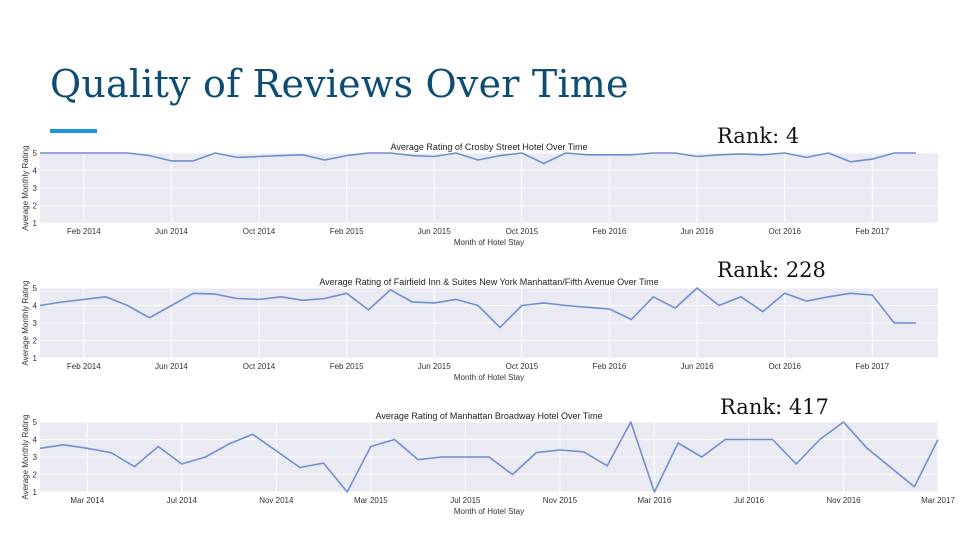  Describe the element at coordinates (749, 500) in the screenshot. I see `x-tick-label: Jul 2016` at that location.